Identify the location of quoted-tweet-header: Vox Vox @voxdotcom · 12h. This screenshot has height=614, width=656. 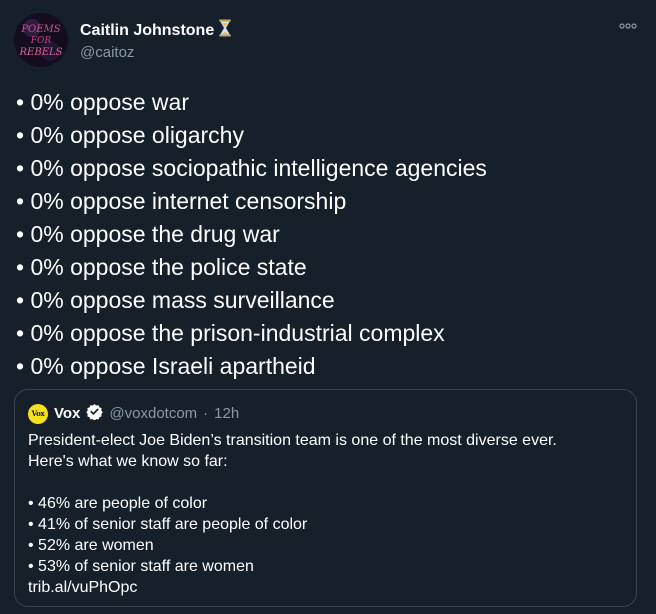
(133, 413).